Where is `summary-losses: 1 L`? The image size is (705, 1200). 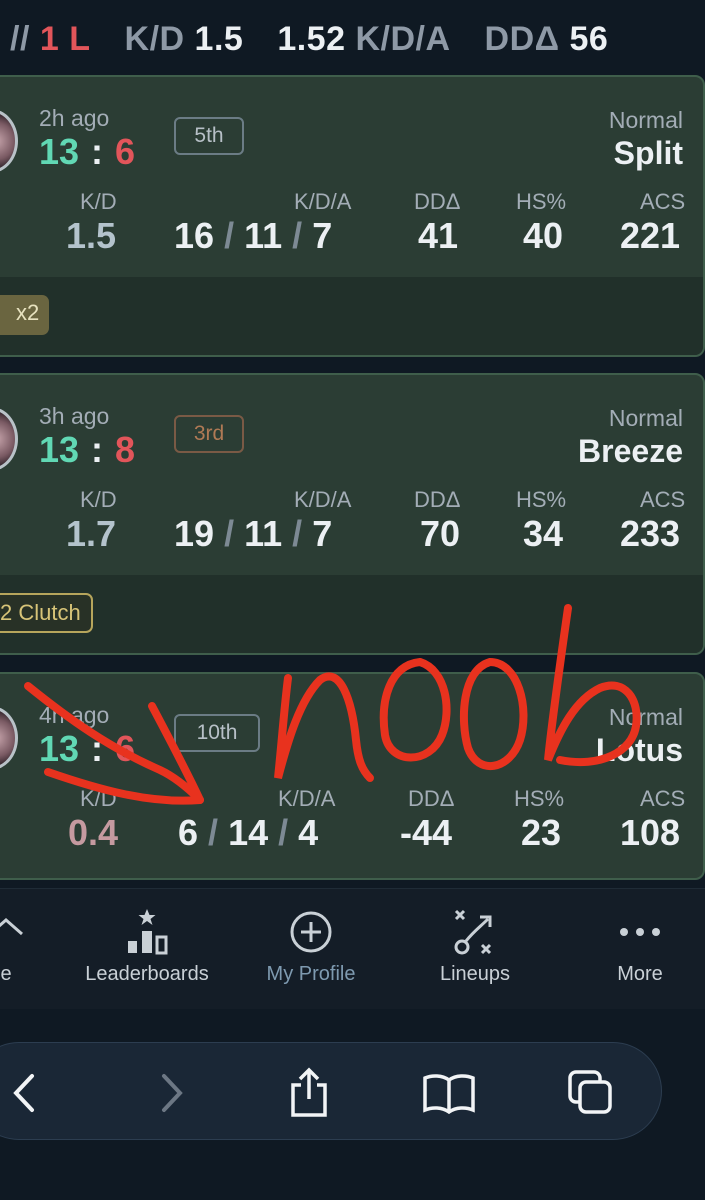
summary-losses: 1 L is located at coordinates (65, 38).